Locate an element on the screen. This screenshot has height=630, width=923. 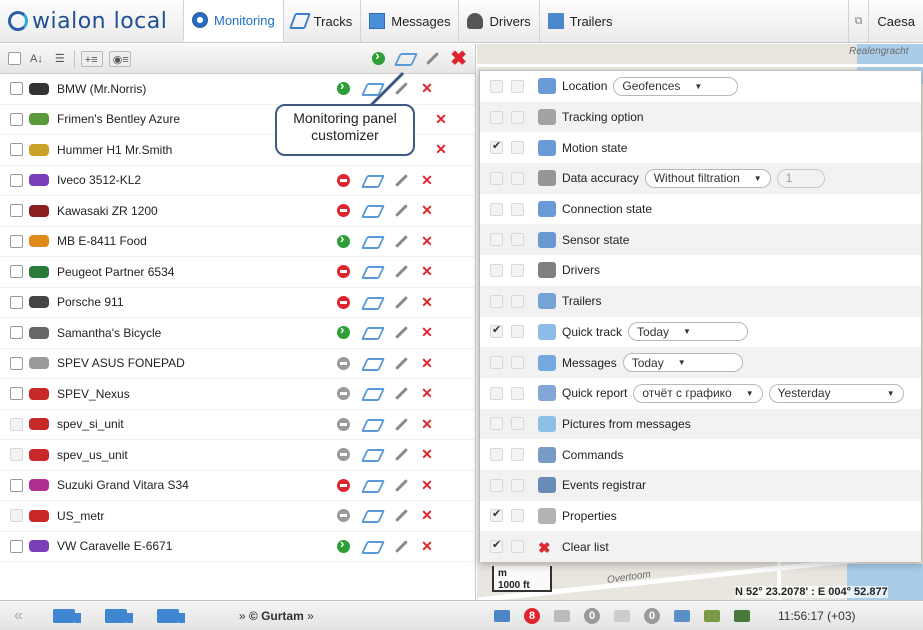
unit-row: MB E-8411 Food ✕ is located at coordinates (237, 242).